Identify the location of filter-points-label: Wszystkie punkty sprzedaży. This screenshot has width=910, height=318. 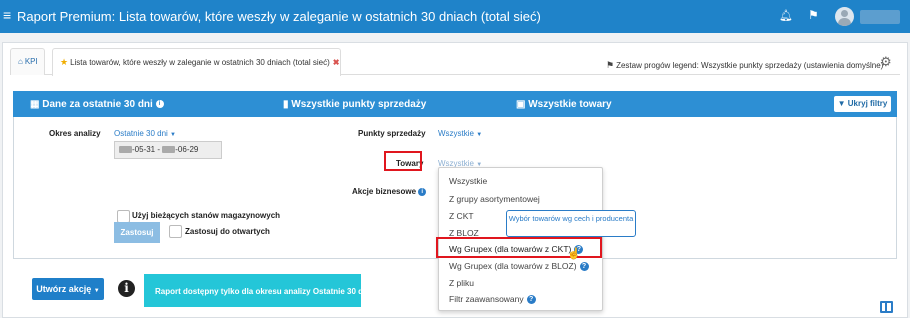
(359, 104).